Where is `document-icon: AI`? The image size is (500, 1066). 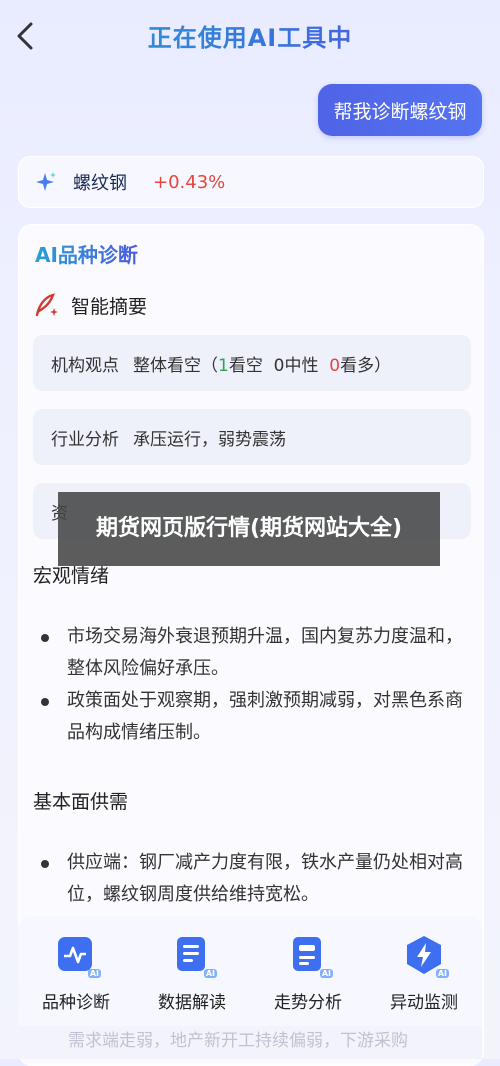
document-icon: AI is located at coordinates (194, 956).